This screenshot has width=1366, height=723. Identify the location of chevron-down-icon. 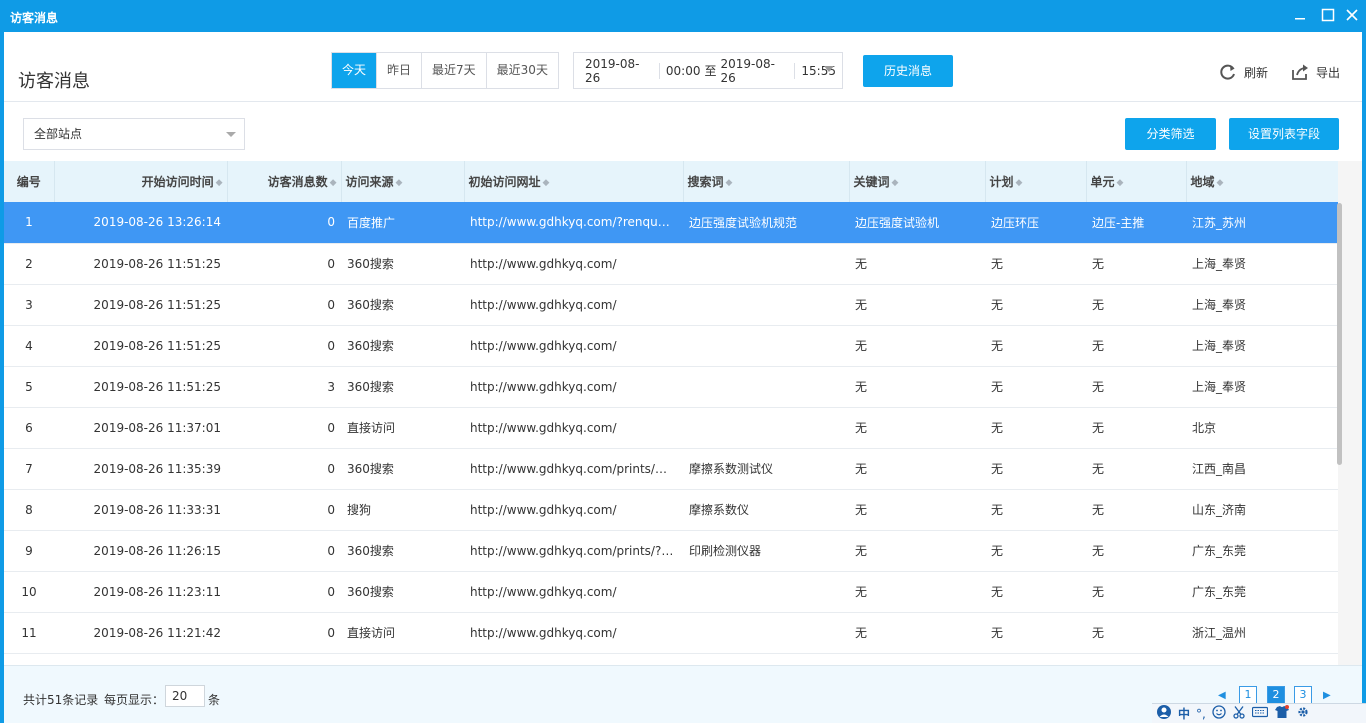
(231, 134).